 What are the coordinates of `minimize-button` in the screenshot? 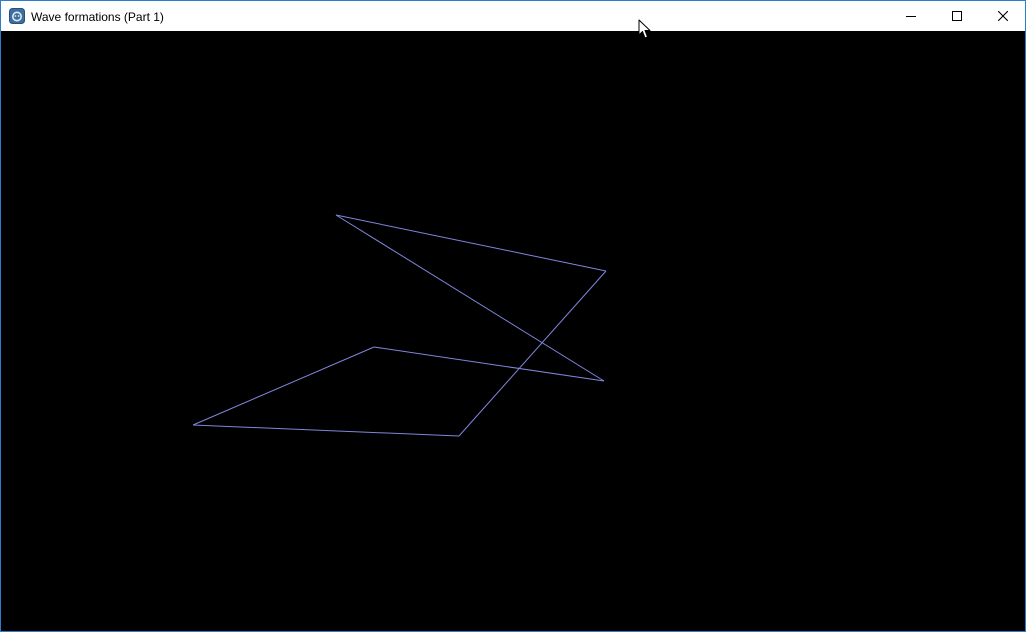 It's located at (911, 16).